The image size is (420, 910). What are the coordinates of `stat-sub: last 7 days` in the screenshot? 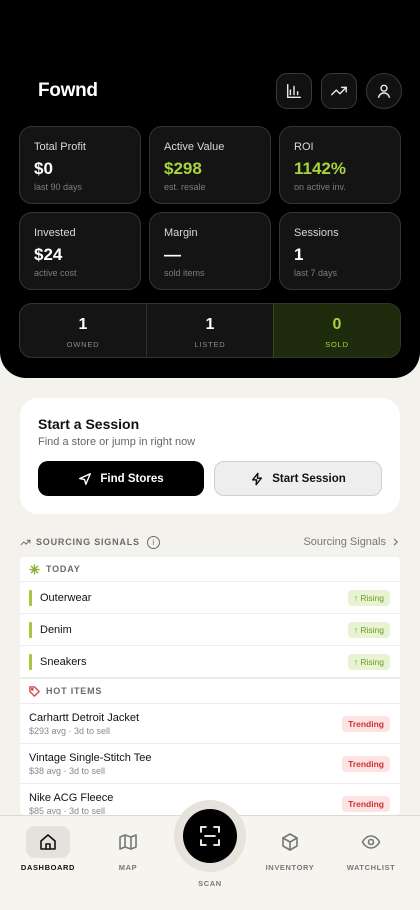 It's located at (316, 273).